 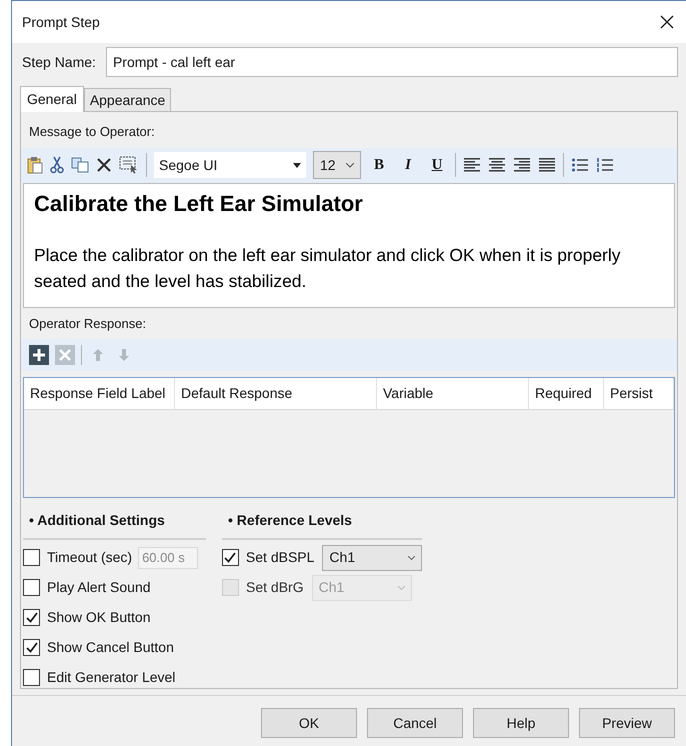 What do you see at coordinates (337, 165) in the screenshot?
I see `size-dropdown: 12` at bounding box center [337, 165].